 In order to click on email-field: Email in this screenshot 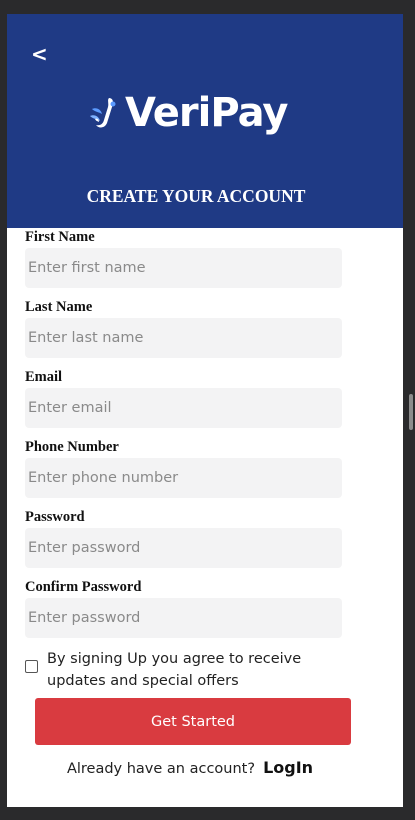, I will do `click(205, 398)`.